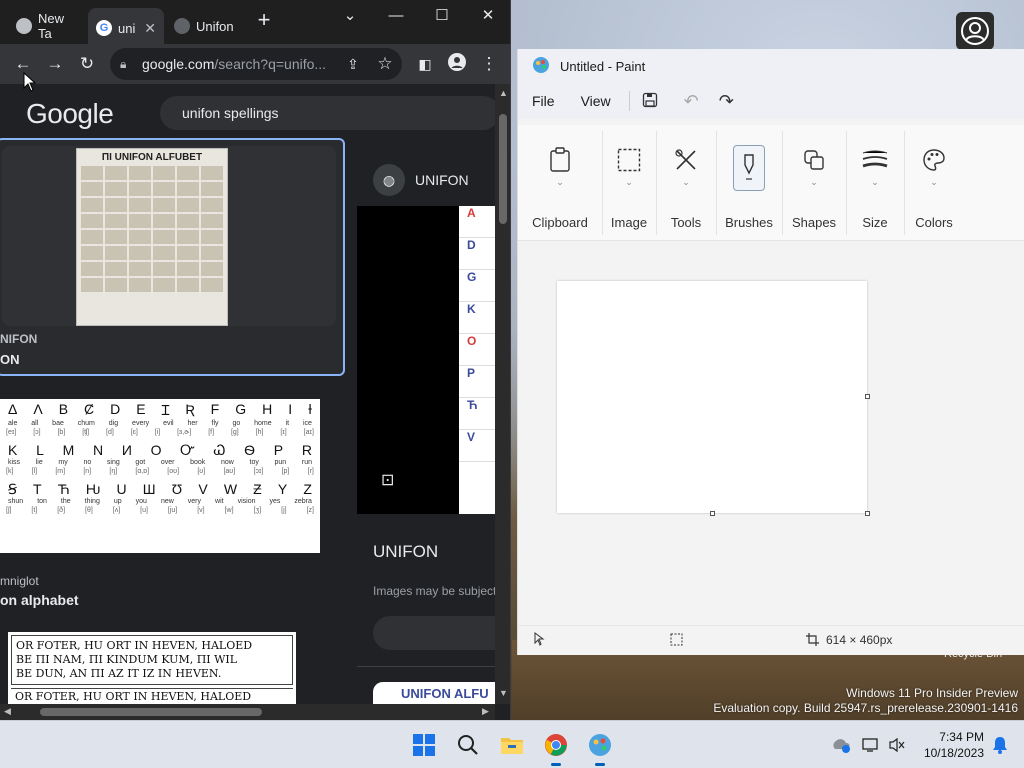  What do you see at coordinates (126, 28) in the screenshot?
I see `tab-google-search: G uni ✕` at bounding box center [126, 28].